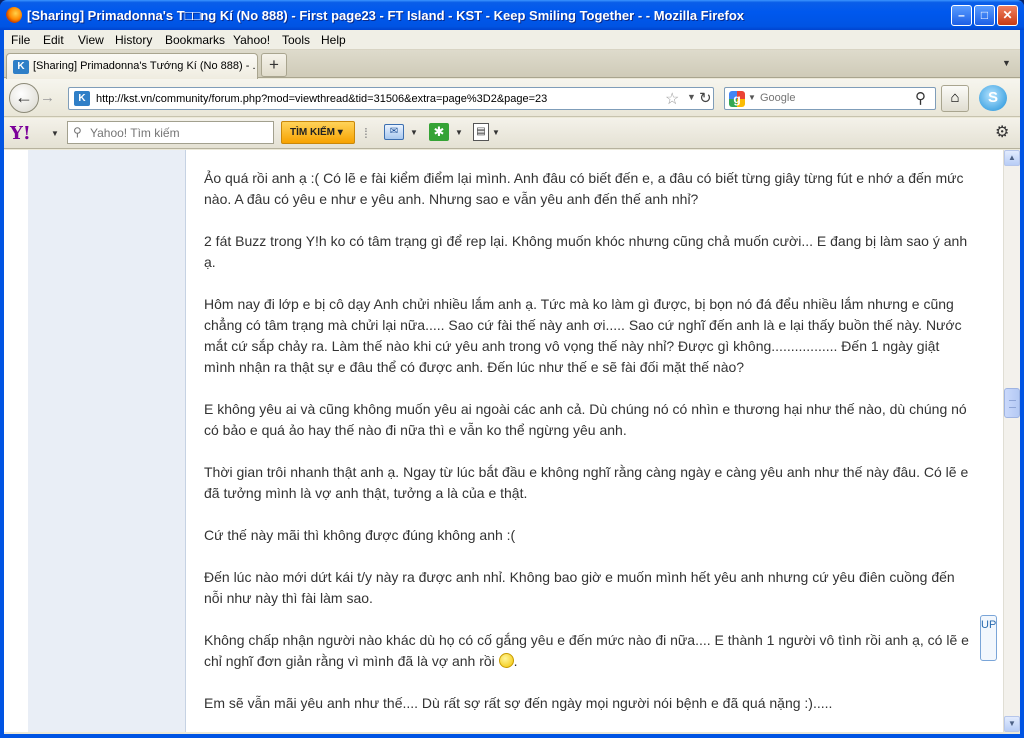 The image size is (1024, 738). I want to click on kst-favicon: K, so click(21, 67).